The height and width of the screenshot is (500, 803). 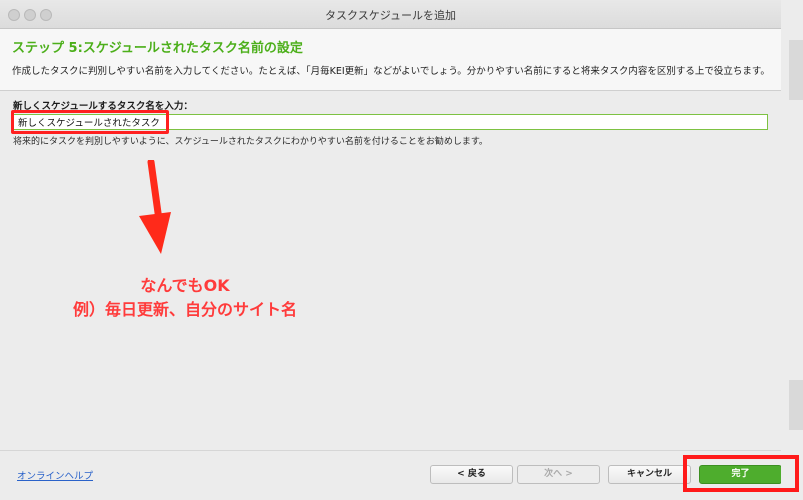 I want to click on arrow-down-icon, so click(x=155, y=207).